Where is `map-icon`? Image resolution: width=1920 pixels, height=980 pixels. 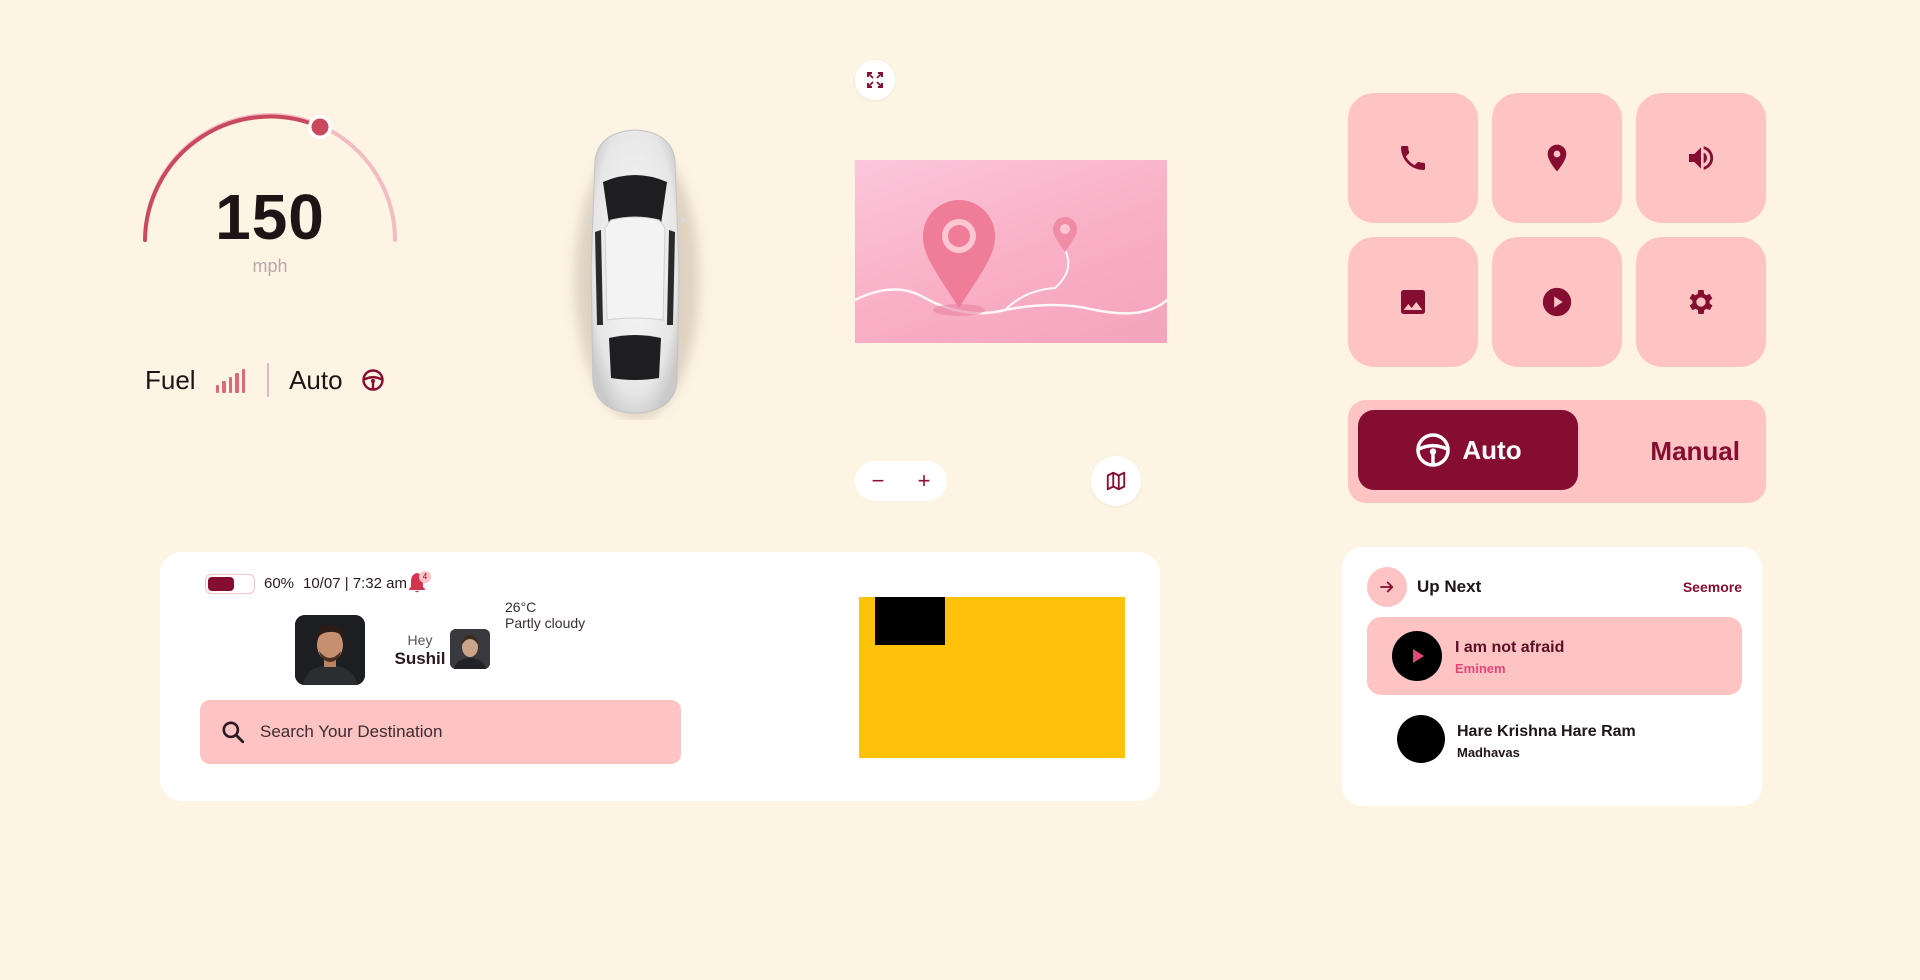
map-icon is located at coordinates (1116, 481).